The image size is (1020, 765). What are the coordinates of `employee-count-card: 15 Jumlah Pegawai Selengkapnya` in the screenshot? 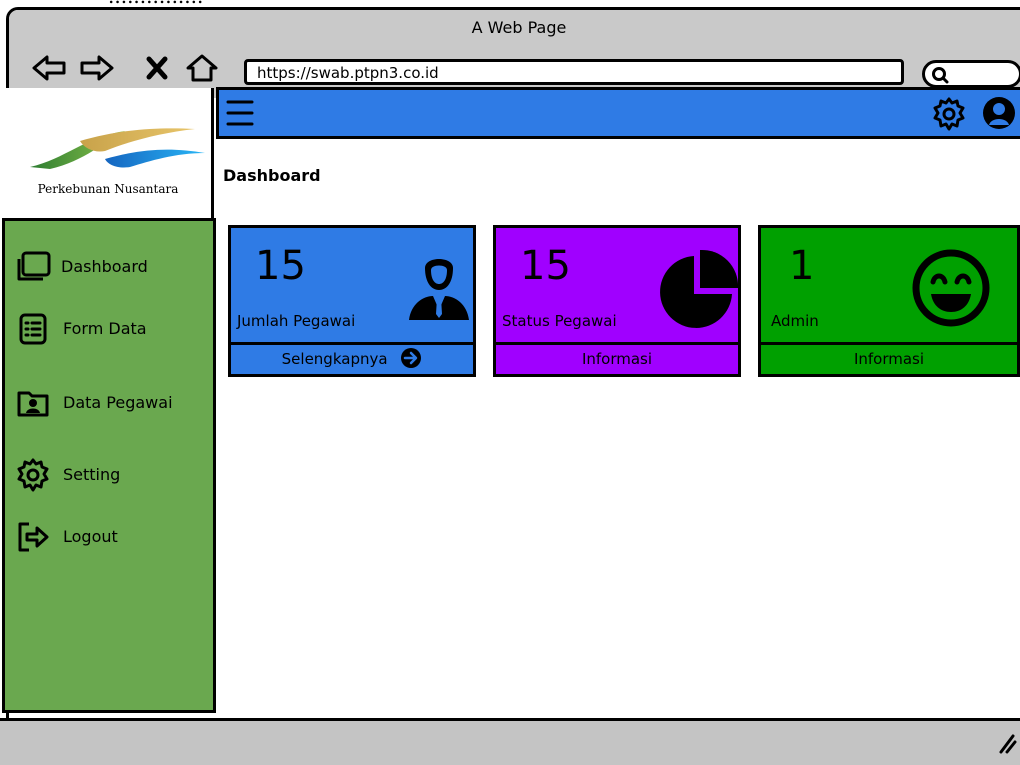 It's located at (352, 301).